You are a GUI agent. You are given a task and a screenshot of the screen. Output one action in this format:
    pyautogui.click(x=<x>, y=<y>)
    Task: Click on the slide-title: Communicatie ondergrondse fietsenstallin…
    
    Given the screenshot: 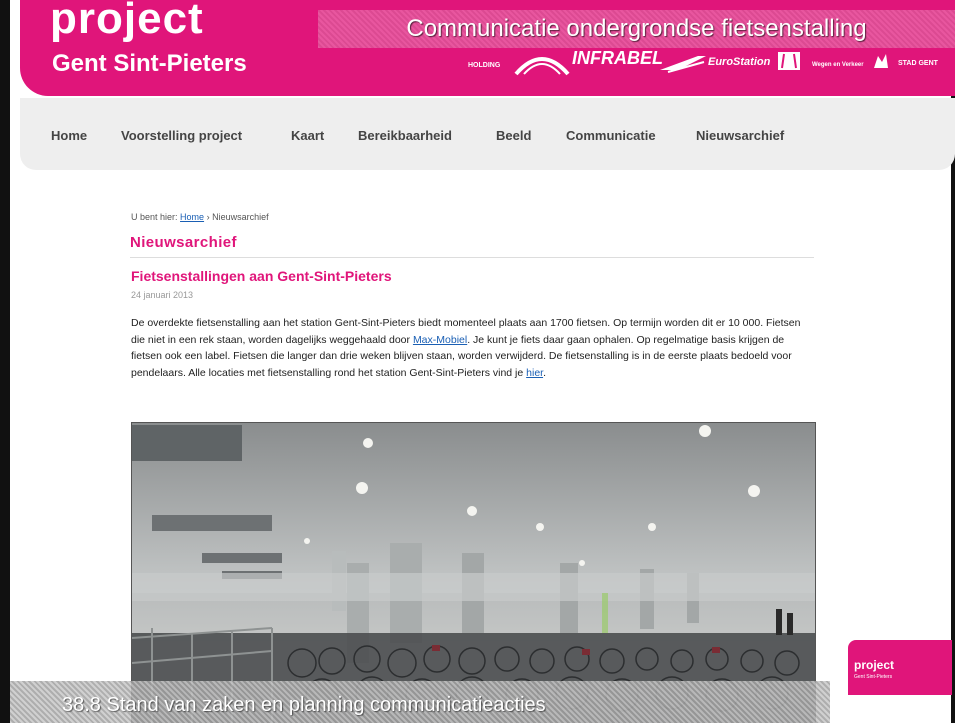 What is the action you would take?
    pyautogui.click(x=636, y=29)
    